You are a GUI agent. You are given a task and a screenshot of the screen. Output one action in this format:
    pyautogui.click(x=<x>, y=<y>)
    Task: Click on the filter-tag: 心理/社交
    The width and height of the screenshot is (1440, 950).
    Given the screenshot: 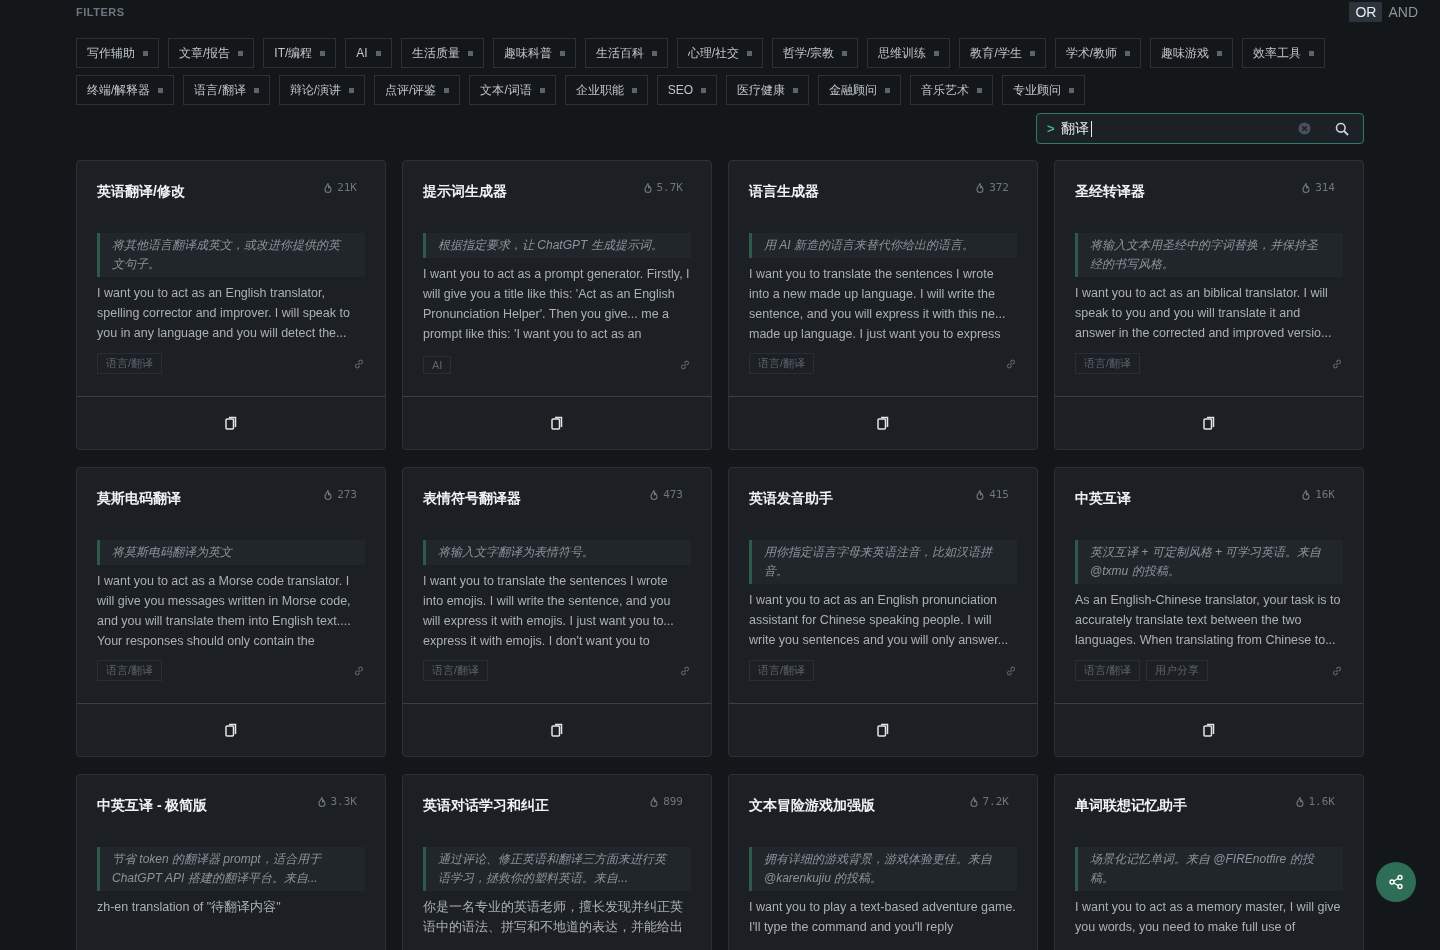 What is the action you would take?
    pyautogui.click(x=720, y=53)
    